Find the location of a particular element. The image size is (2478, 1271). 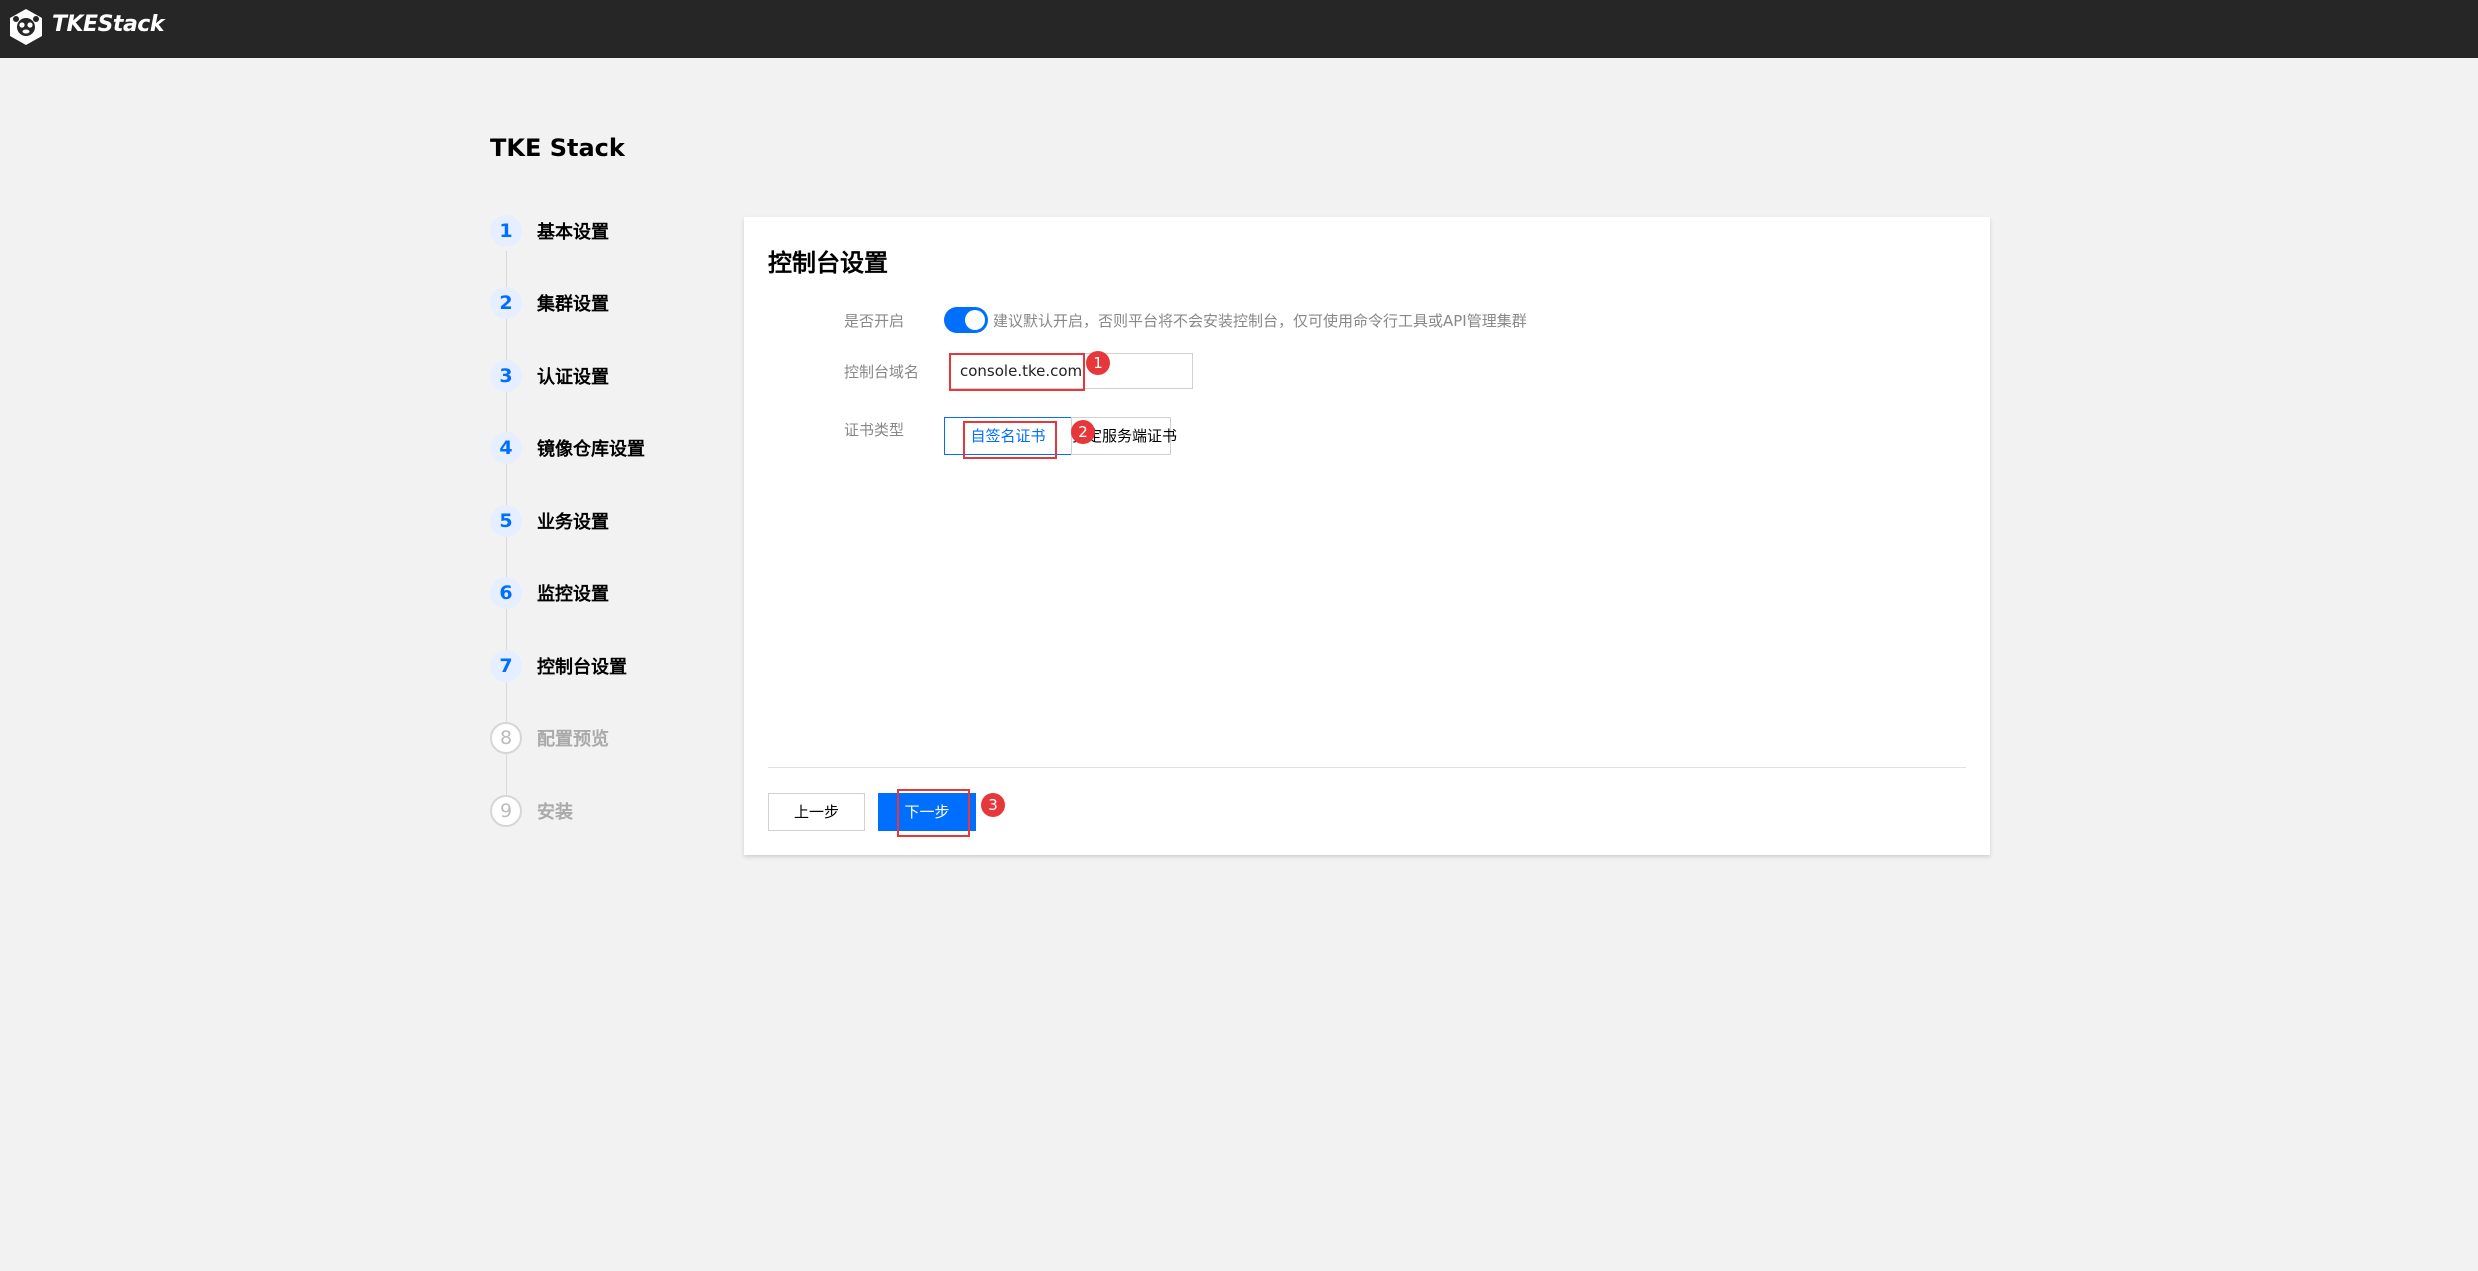

annotation-badge-1: 1 is located at coordinates (1098, 363).